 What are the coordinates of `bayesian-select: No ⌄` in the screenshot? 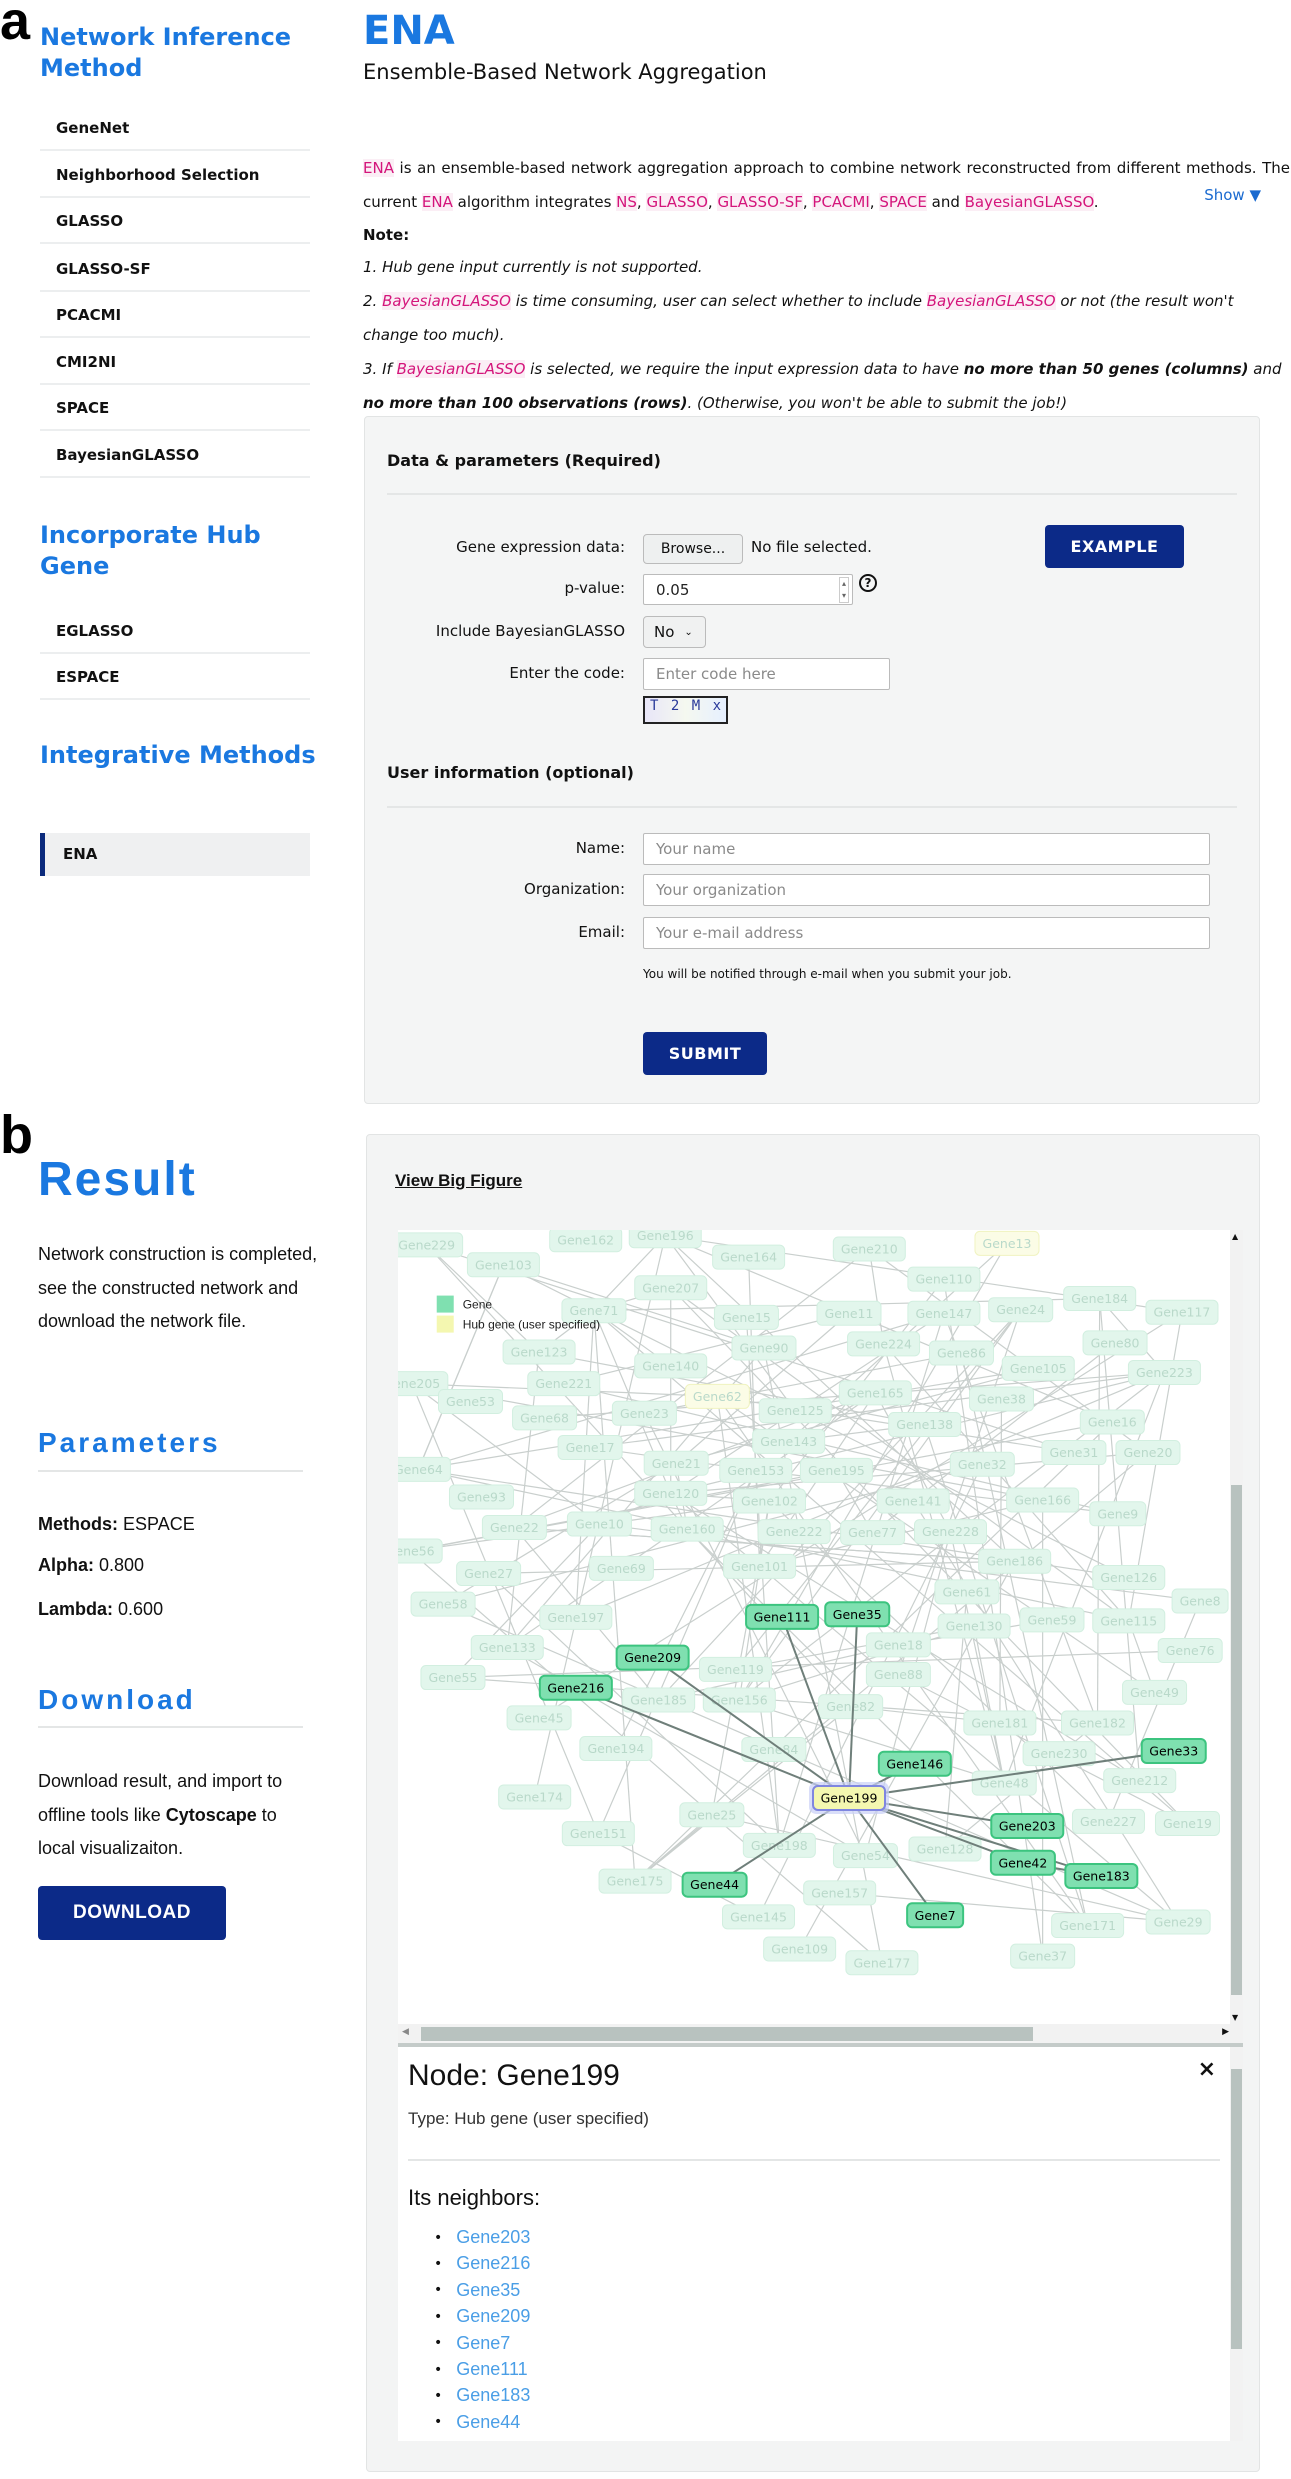 It's located at (674, 632).